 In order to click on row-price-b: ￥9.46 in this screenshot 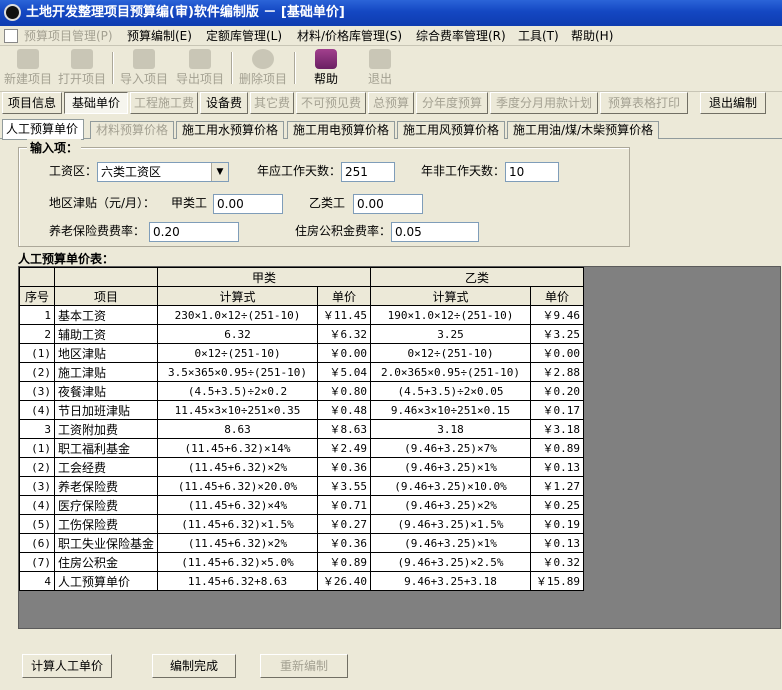, I will do `click(557, 315)`.